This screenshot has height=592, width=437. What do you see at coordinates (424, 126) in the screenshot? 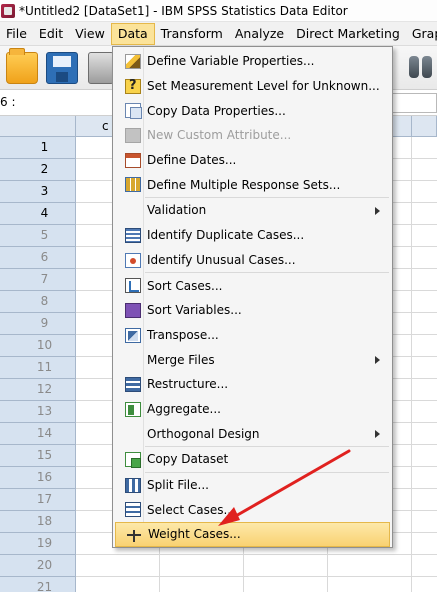
I see `column-header` at bounding box center [424, 126].